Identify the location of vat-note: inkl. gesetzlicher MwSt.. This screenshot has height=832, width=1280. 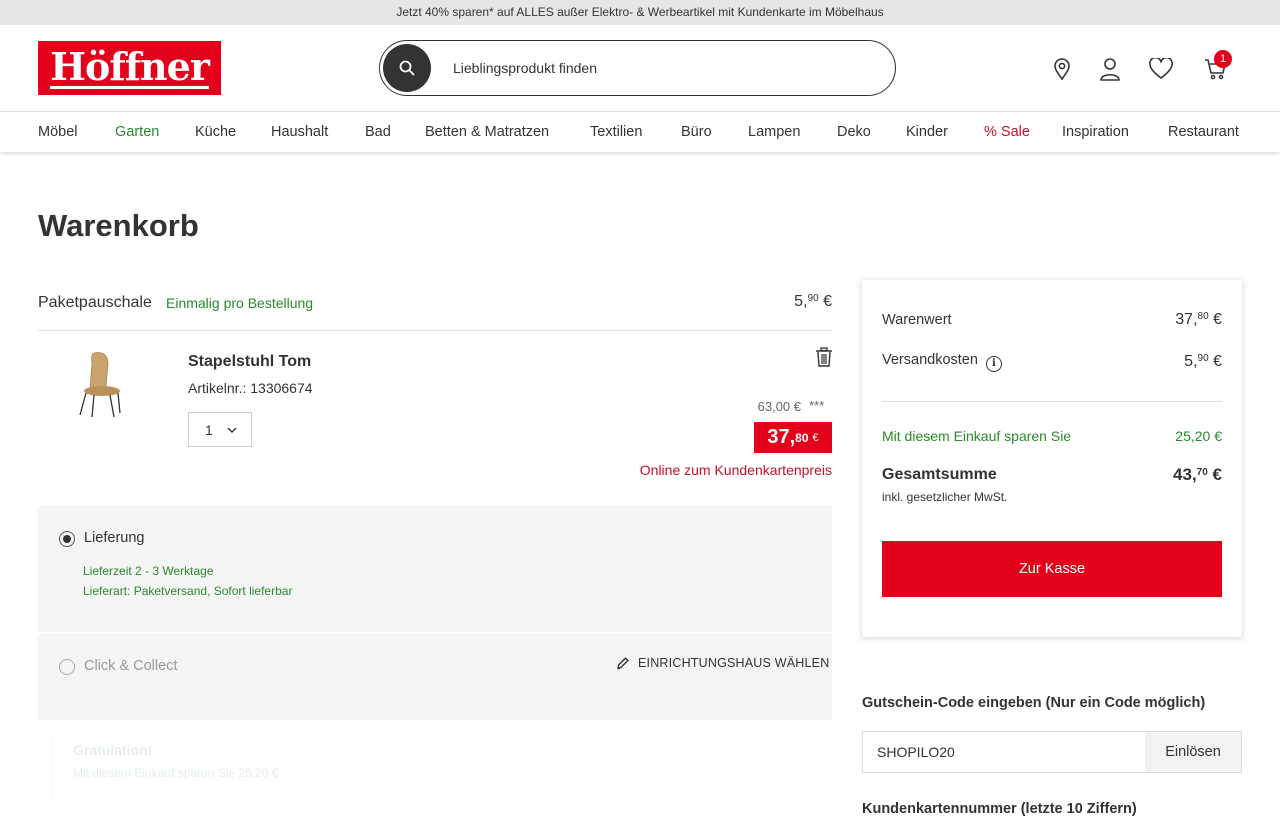
(945, 497).